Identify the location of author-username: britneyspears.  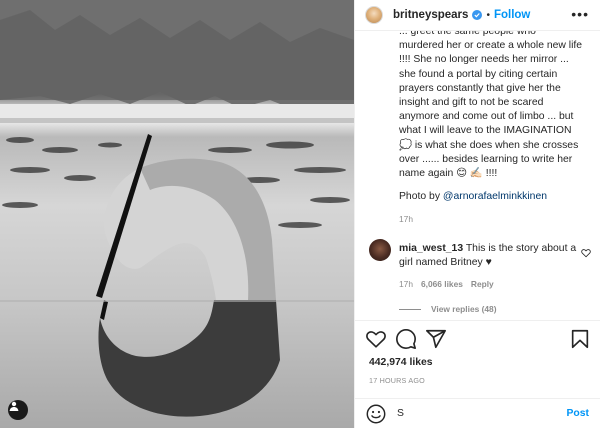
(430, 15).